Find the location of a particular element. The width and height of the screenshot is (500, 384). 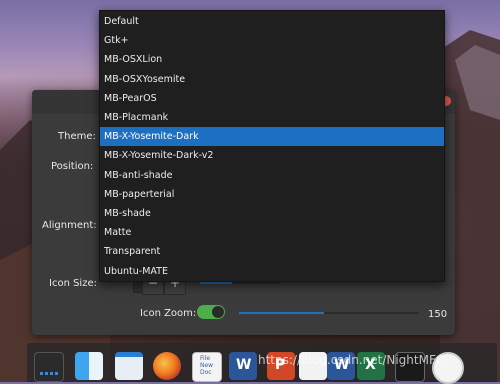

theme-option: Matte is located at coordinates (272, 232).